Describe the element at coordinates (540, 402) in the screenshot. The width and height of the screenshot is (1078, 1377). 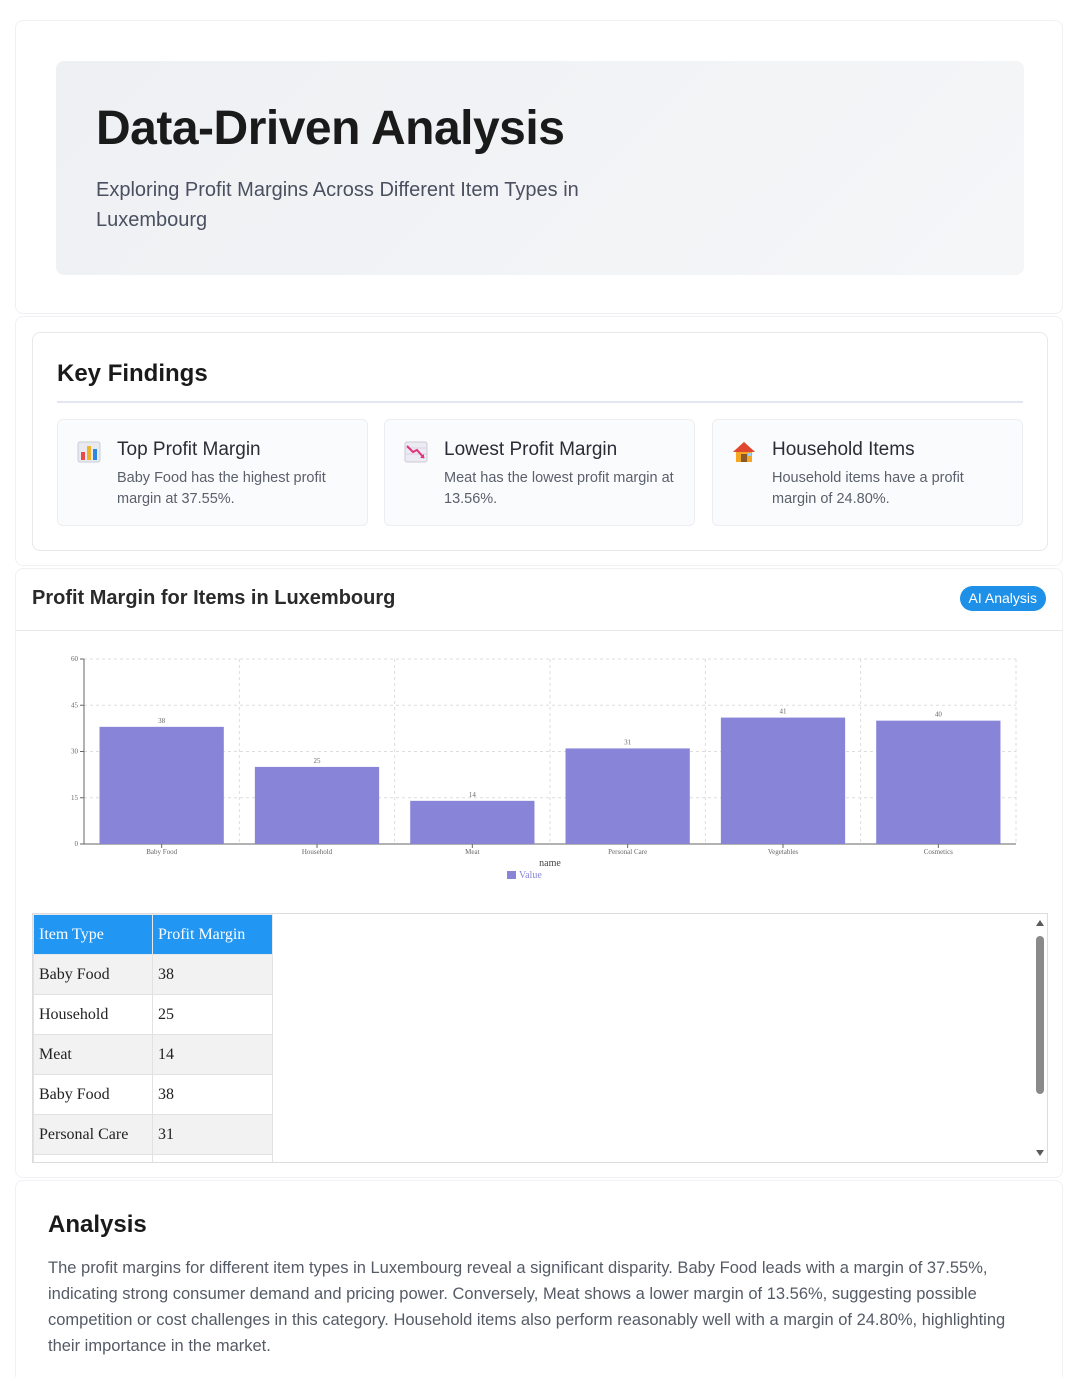
I see `findings-divider` at that location.